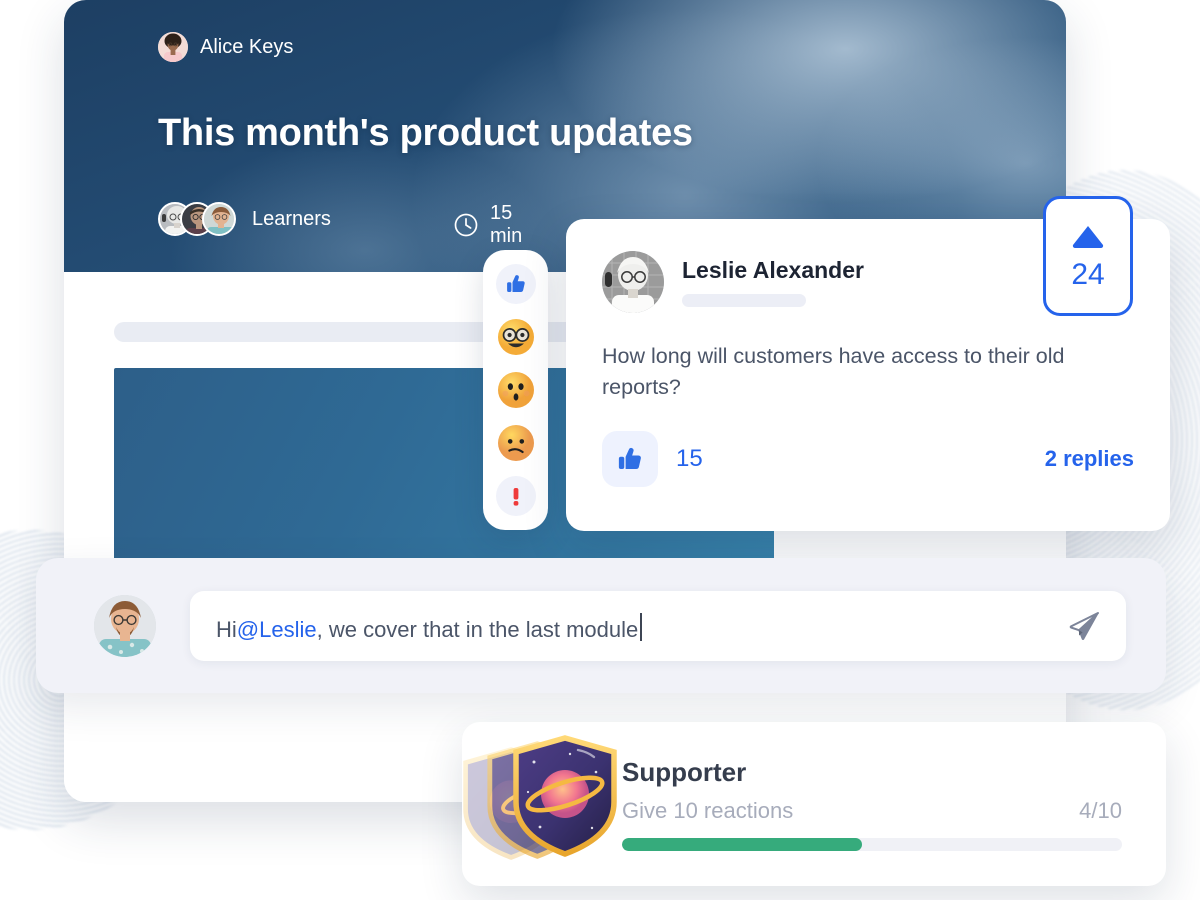 Image resolution: width=1200 pixels, height=900 pixels. Describe the element at coordinates (684, 772) in the screenshot. I see `achievement-title: Supporter` at that location.